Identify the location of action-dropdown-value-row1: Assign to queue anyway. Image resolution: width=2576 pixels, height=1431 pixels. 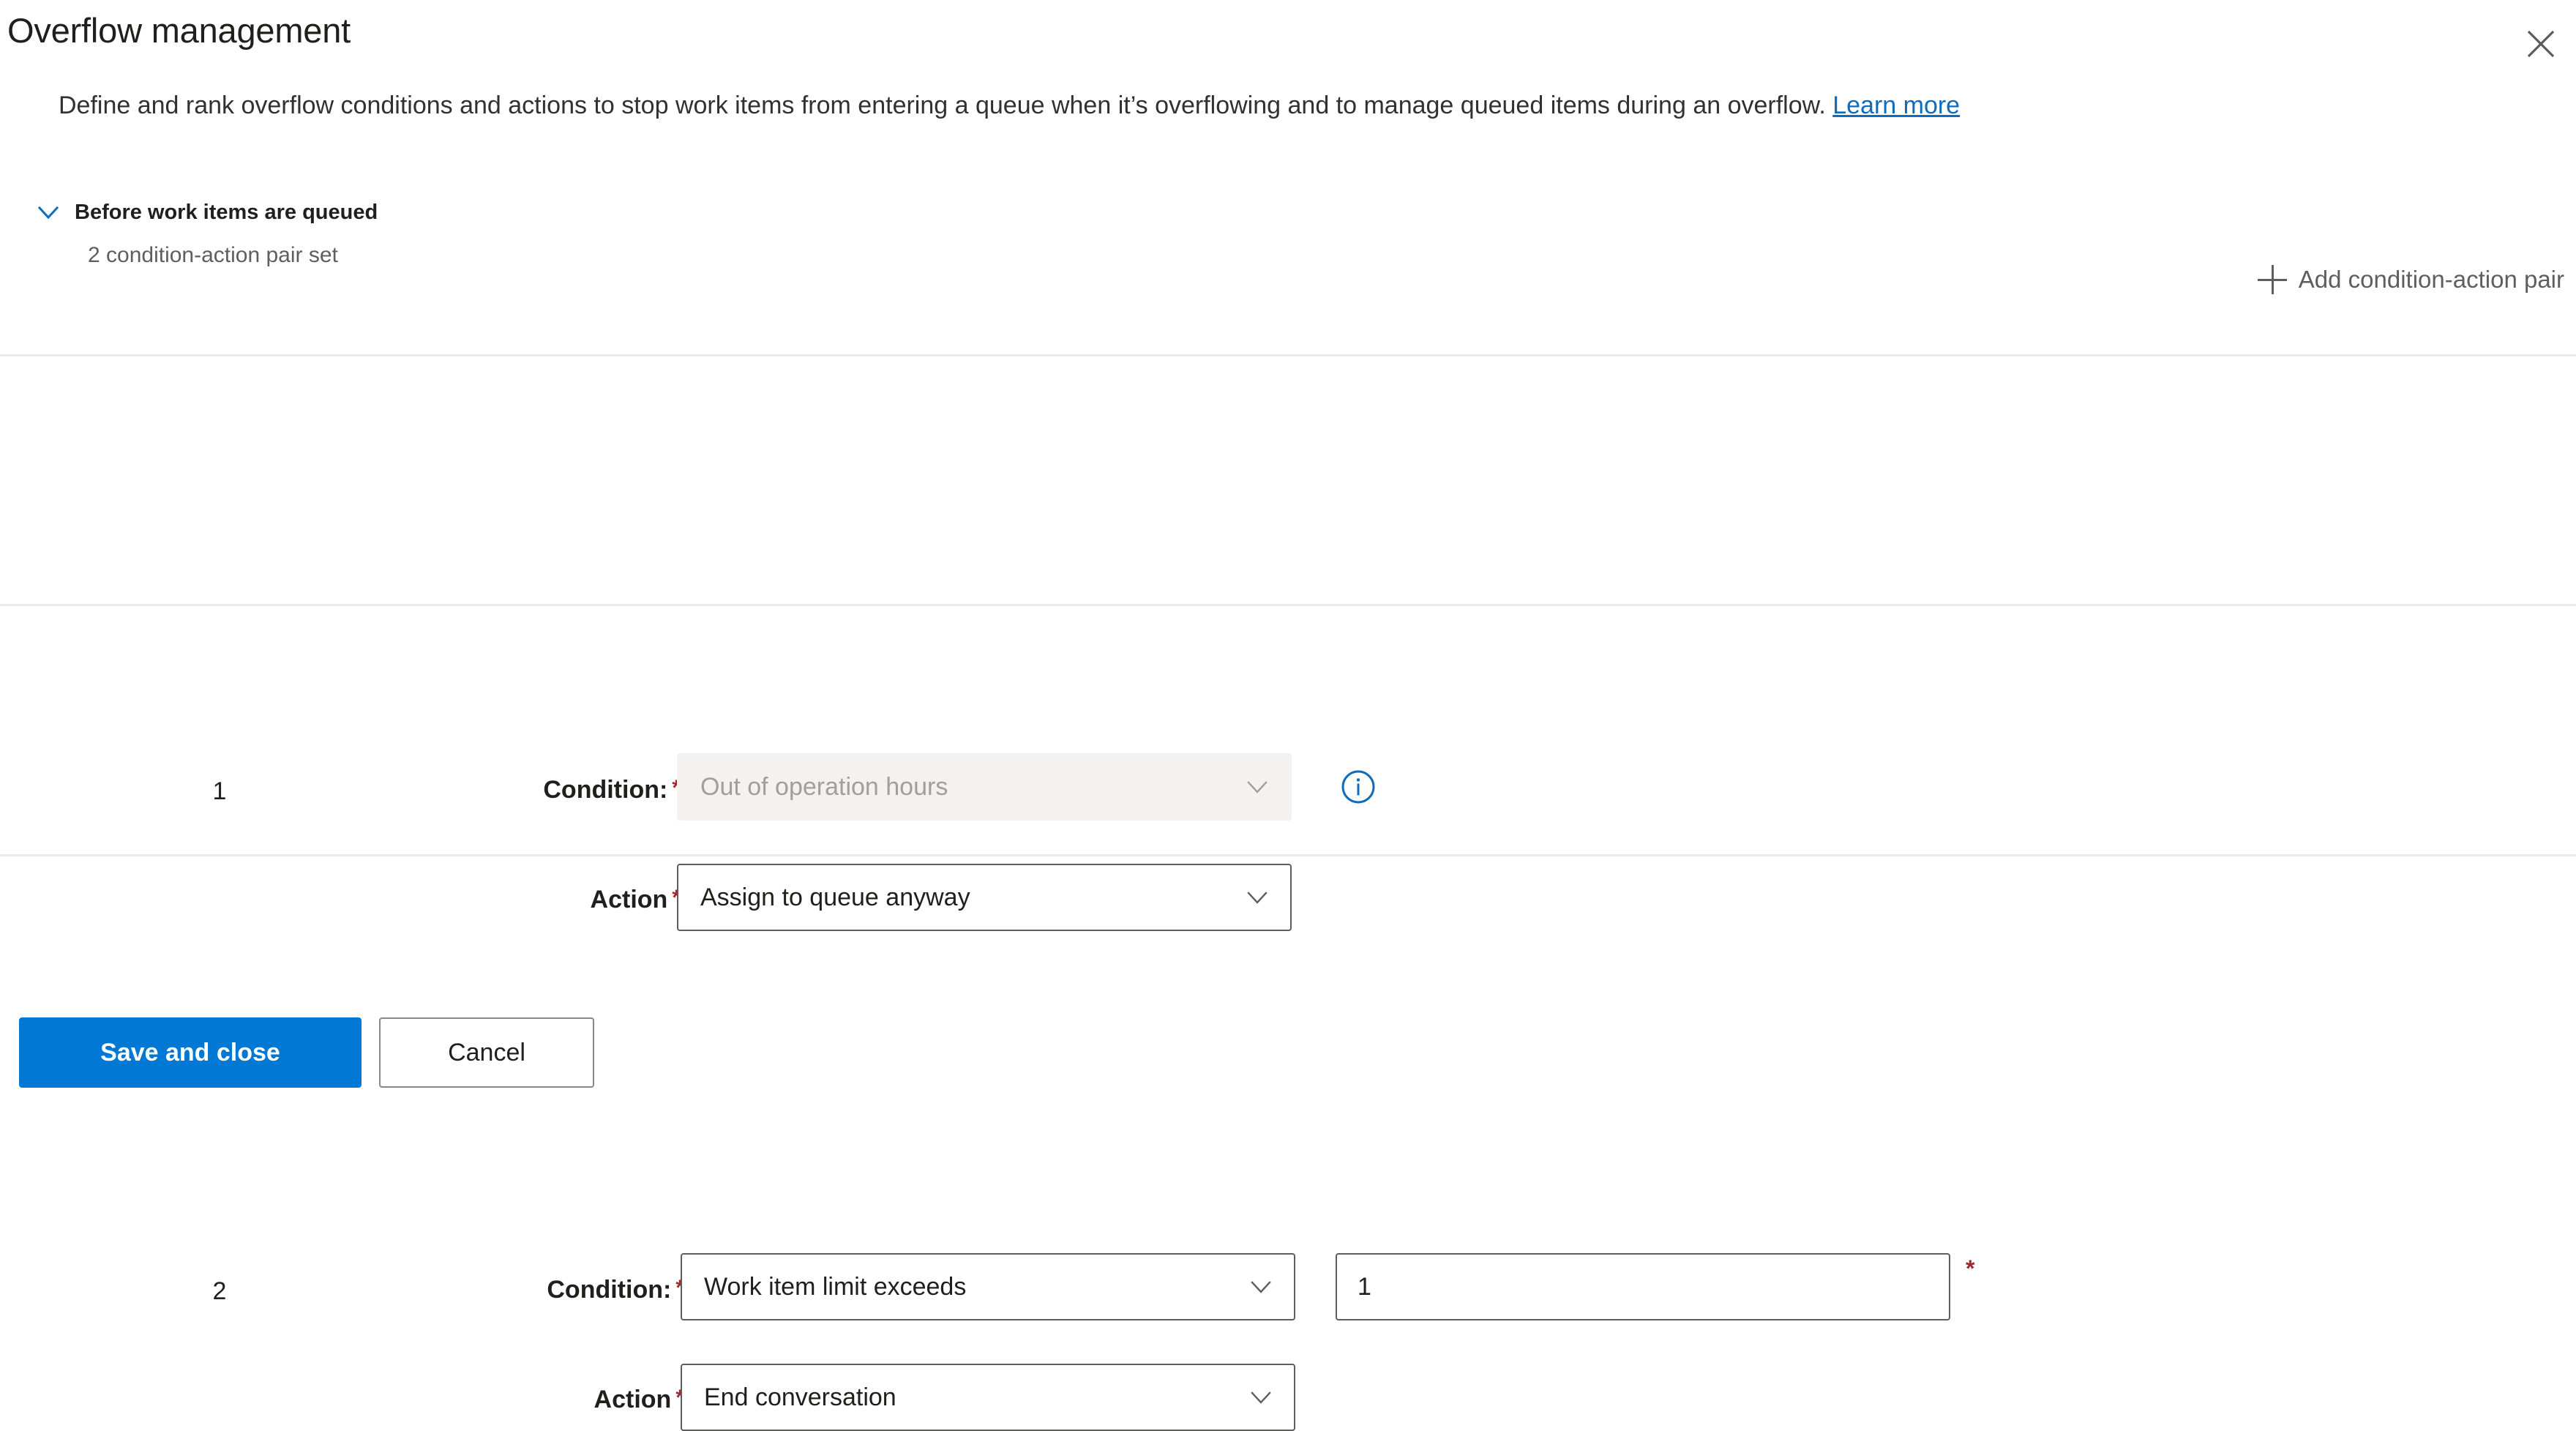
(835, 897).